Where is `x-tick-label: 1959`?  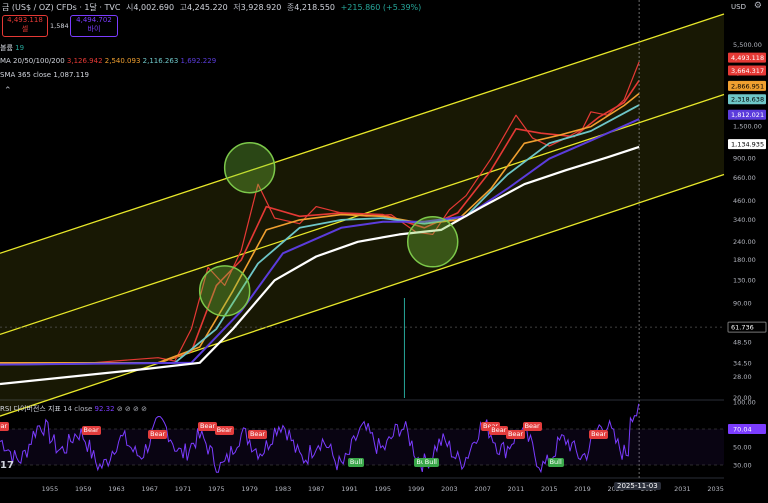
x-tick-label: 1959 is located at coordinates (83, 489).